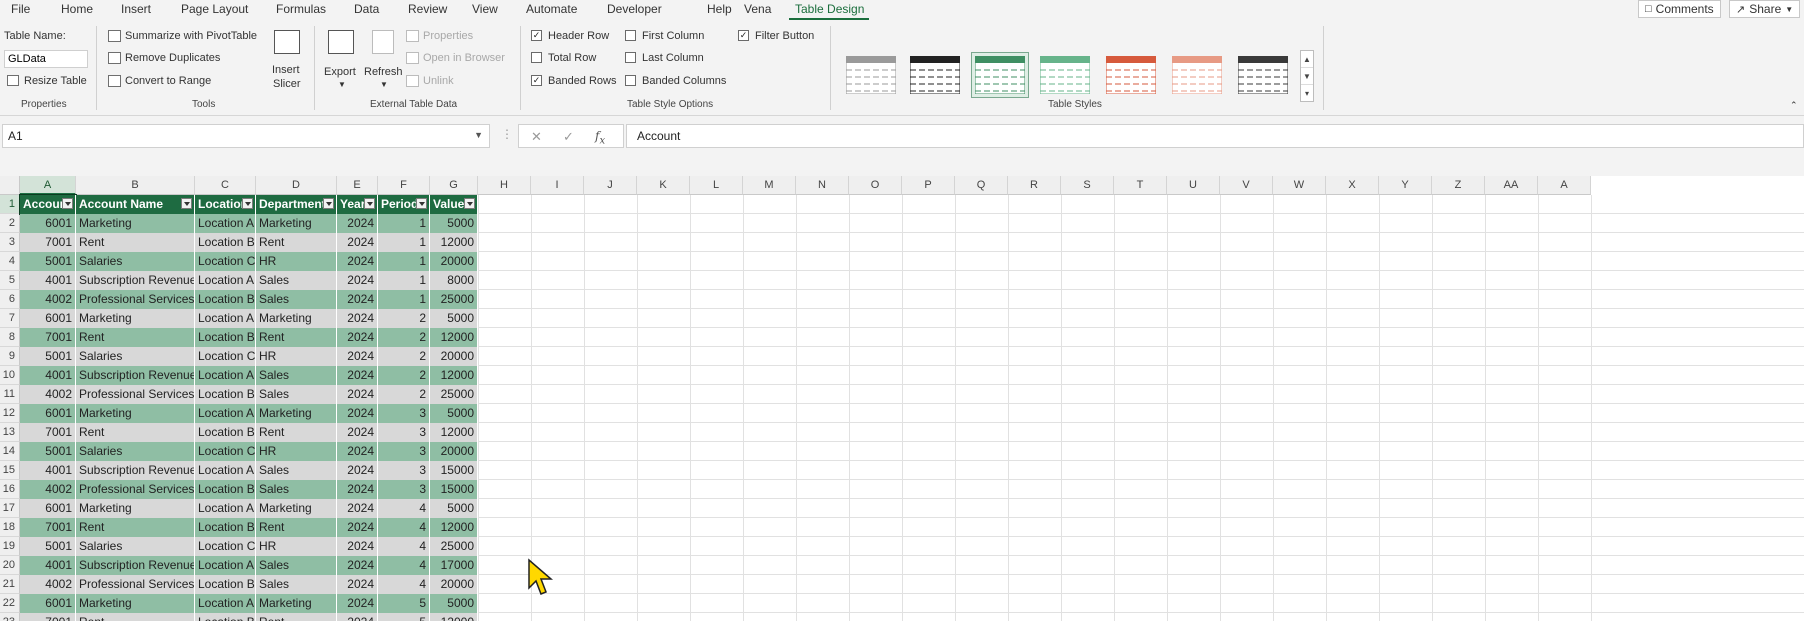 The height and width of the screenshot is (621, 1804). What do you see at coordinates (10, 470) in the screenshot?
I see `row-header: 15` at bounding box center [10, 470].